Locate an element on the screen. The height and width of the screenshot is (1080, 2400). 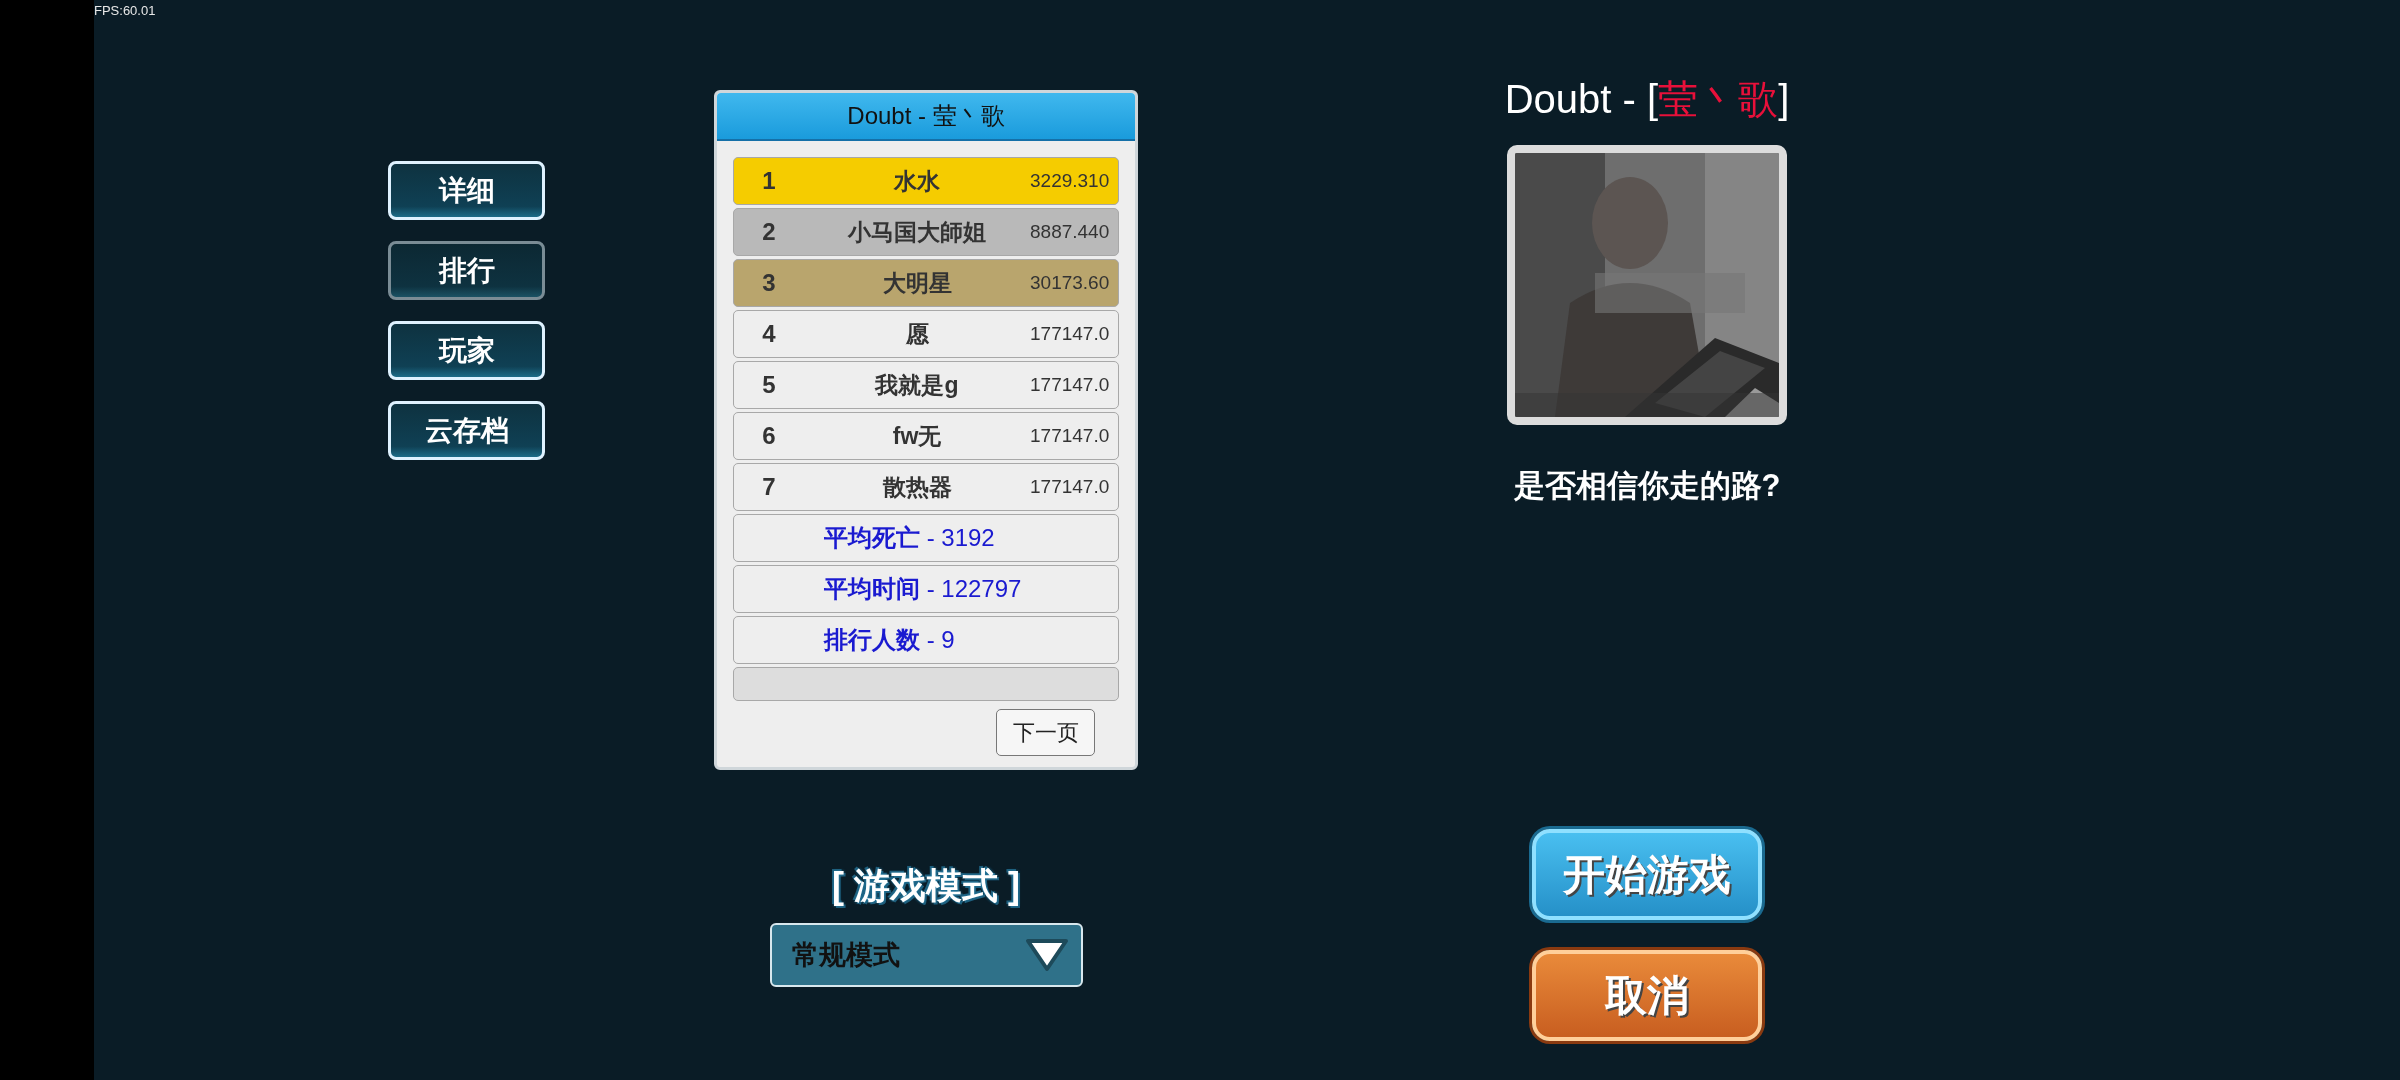
player-name: 水水 is located at coordinates (916, 181).